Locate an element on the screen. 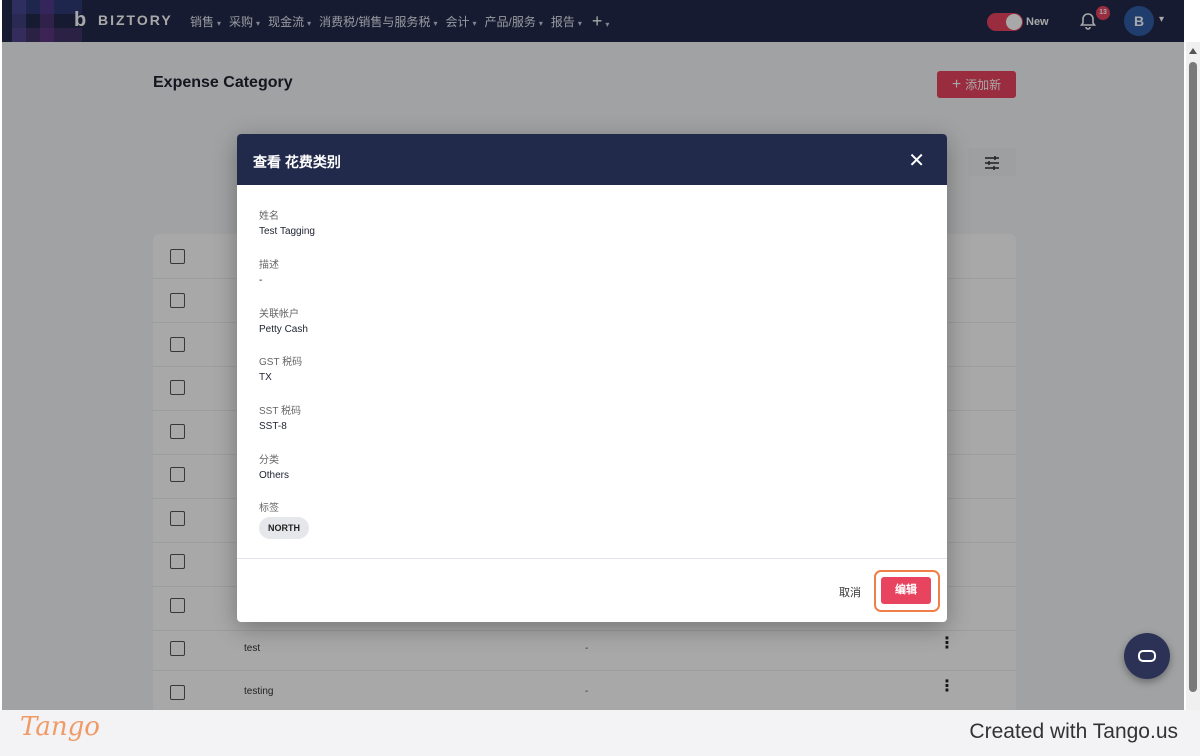 Image resolution: width=1200 pixels, height=756 pixels. scrollbar is located at coordinates (1193, 376).